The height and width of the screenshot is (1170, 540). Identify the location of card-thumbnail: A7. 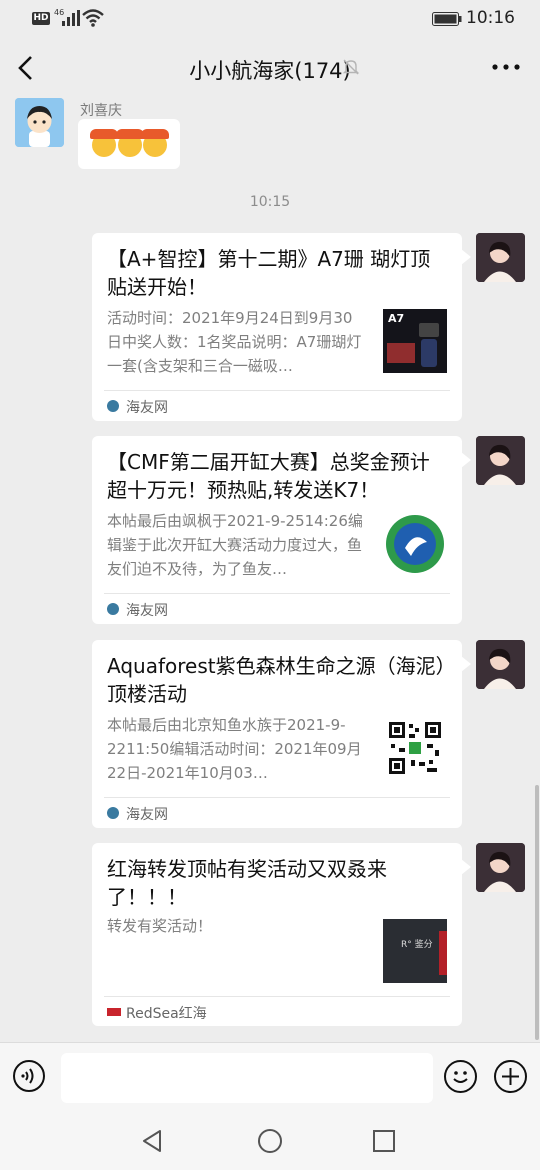
(415, 341).